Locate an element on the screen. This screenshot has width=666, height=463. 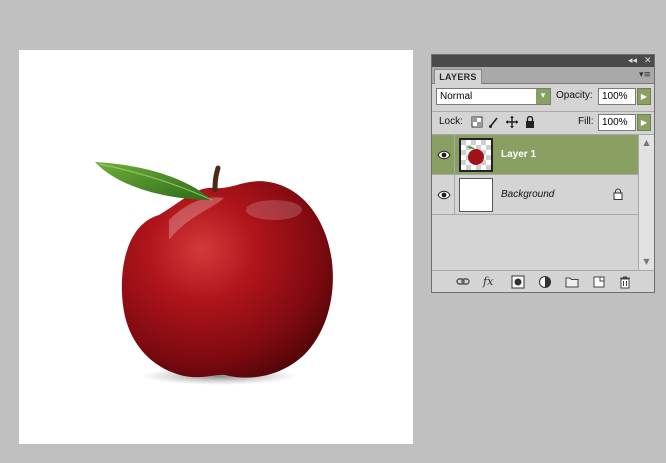
adjustment-layer-icon is located at coordinates (545, 282).